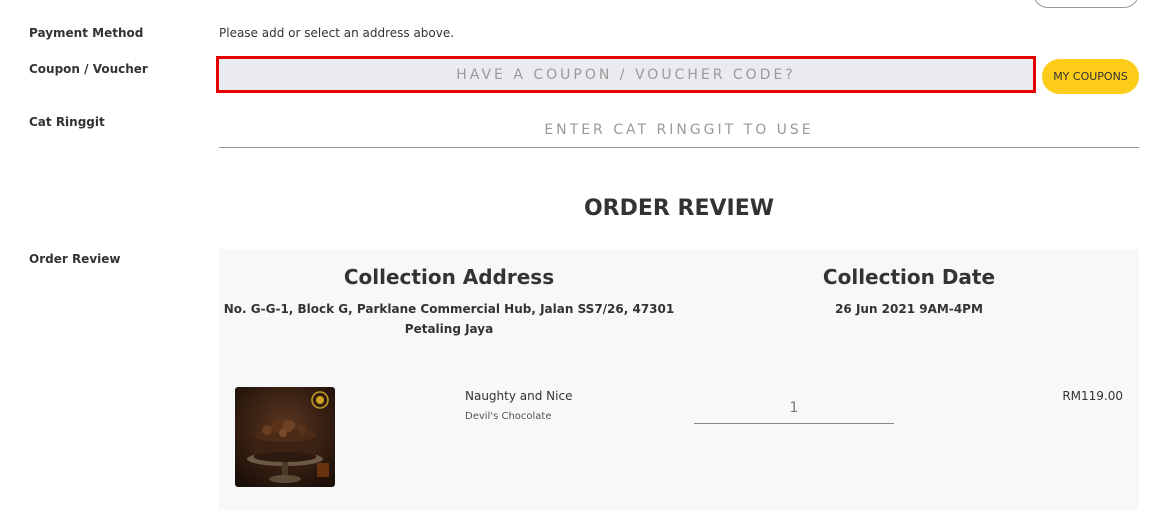 Image resolution: width=1161 pixels, height=510 pixels. What do you see at coordinates (909, 277) in the screenshot?
I see `collection-date-title: Collection Date` at bounding box center [909, 277].